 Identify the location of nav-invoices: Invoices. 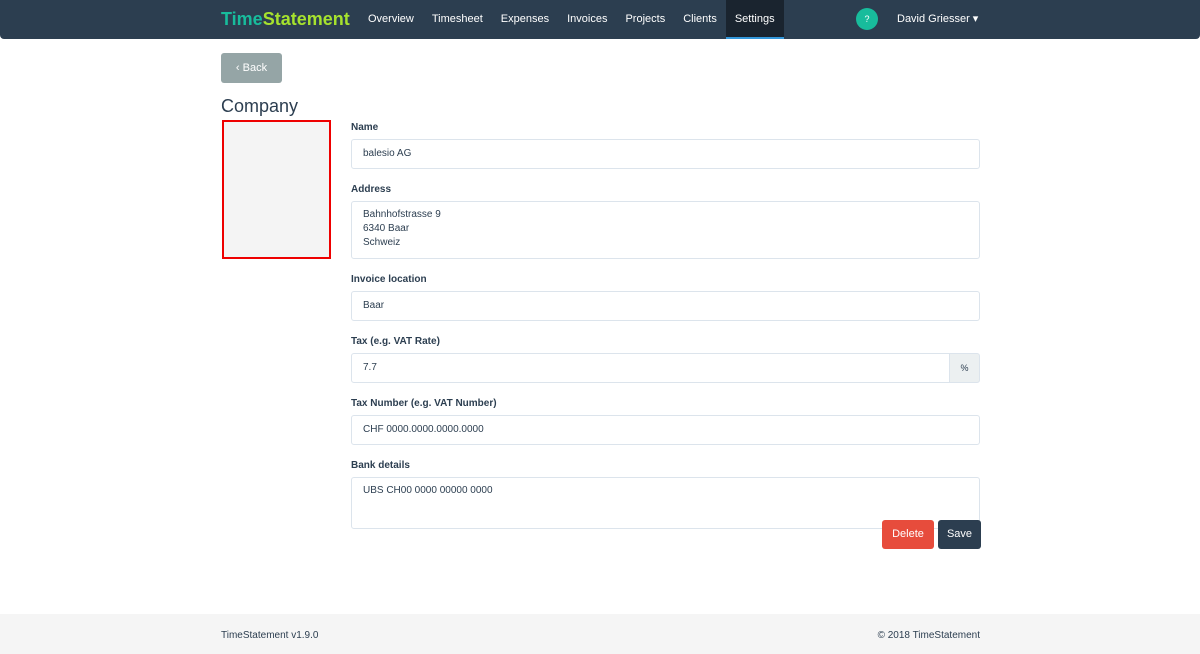
(587, 19).